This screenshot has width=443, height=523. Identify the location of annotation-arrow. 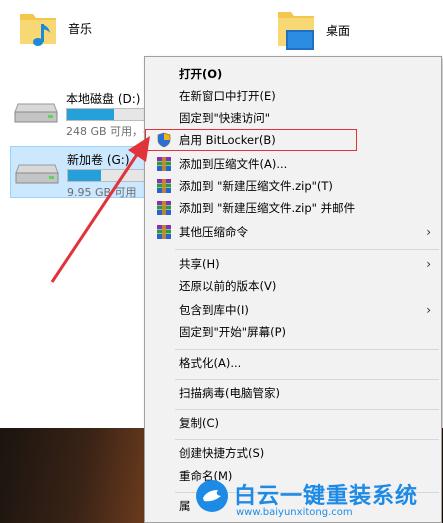
(100, 209).